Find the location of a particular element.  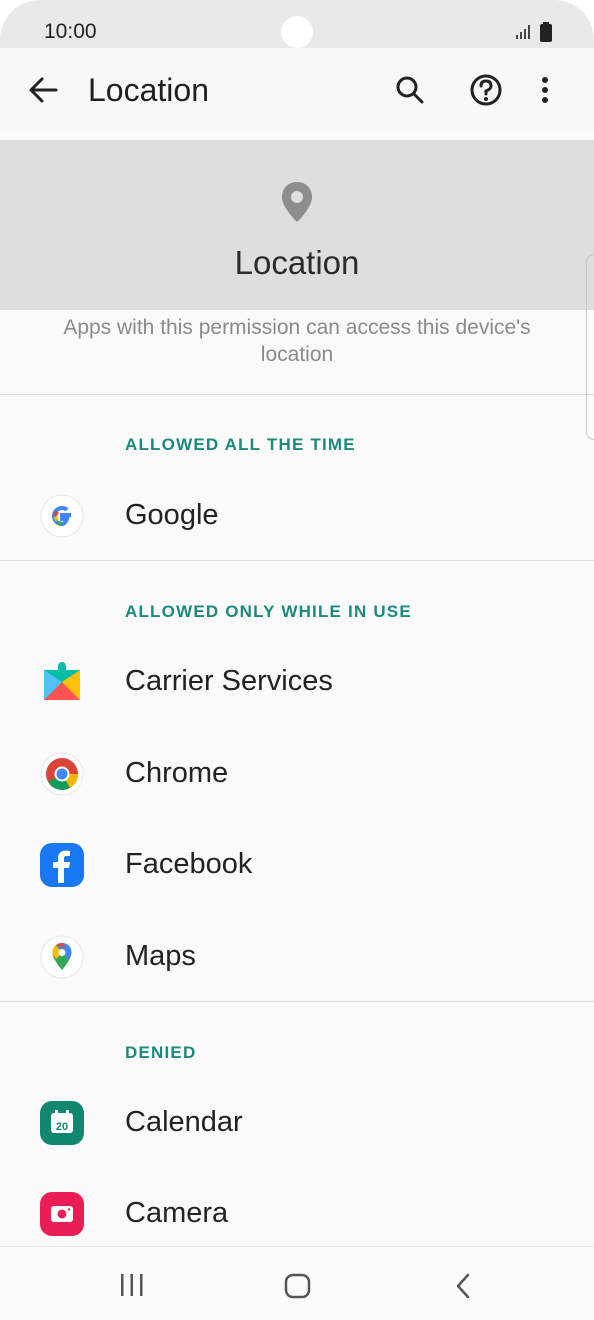

section-label-denied: DENIED is located at coordinates (161, 1052).